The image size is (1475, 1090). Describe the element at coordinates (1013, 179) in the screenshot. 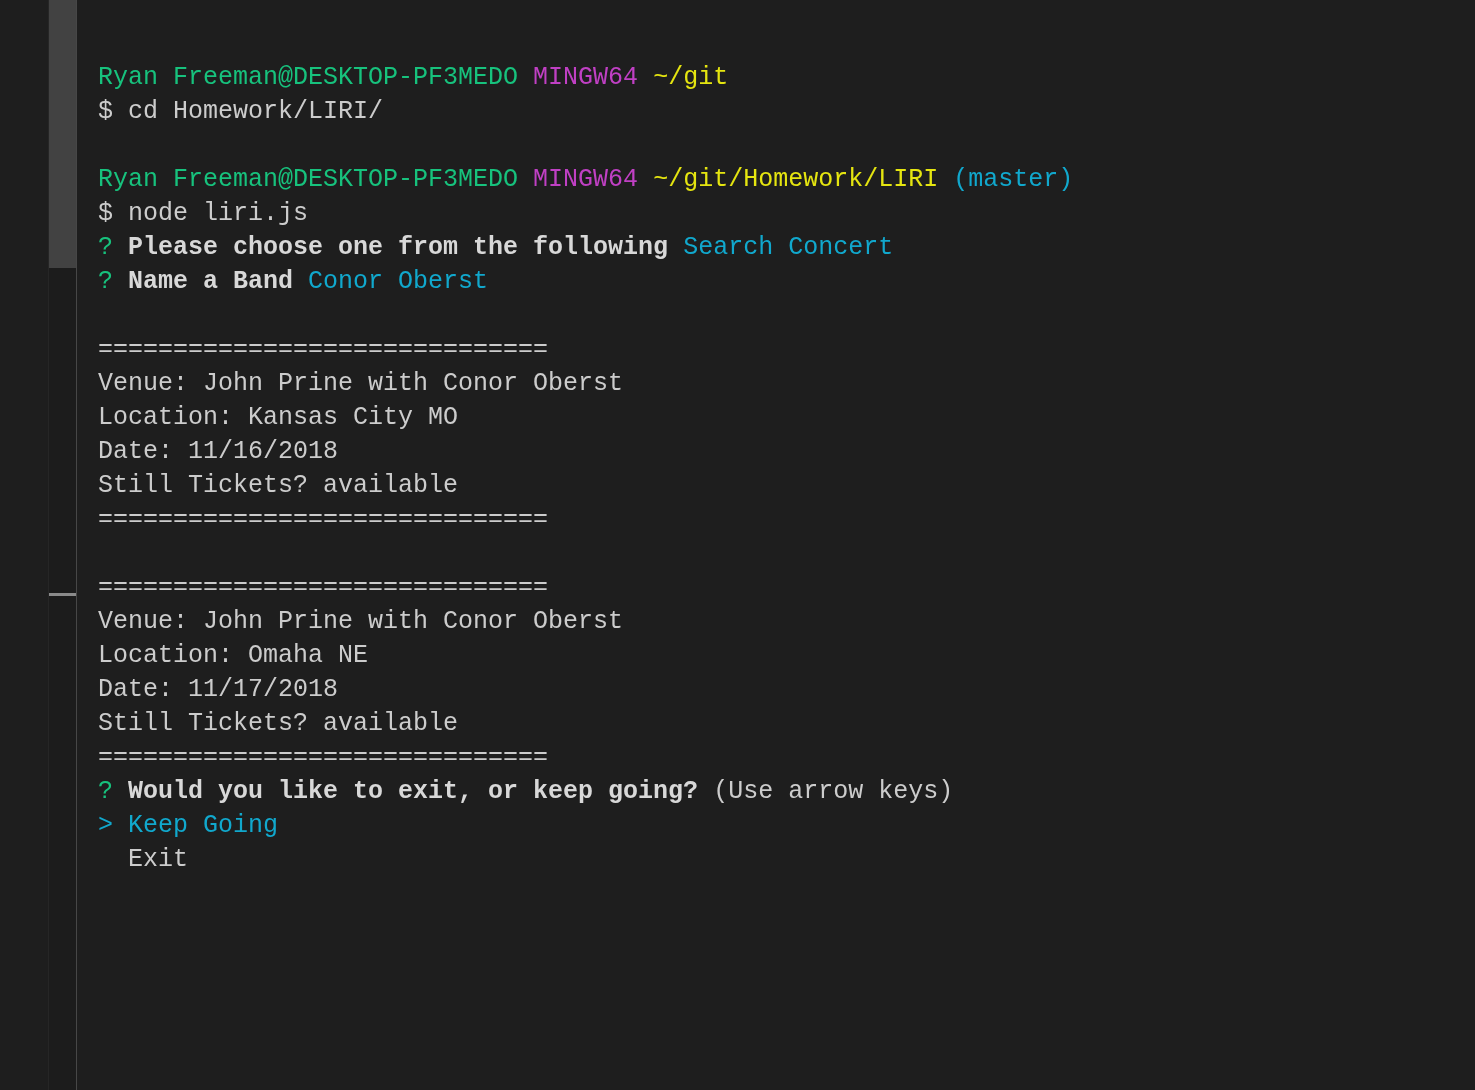

I see `prompt-branch: (master)` at that location.